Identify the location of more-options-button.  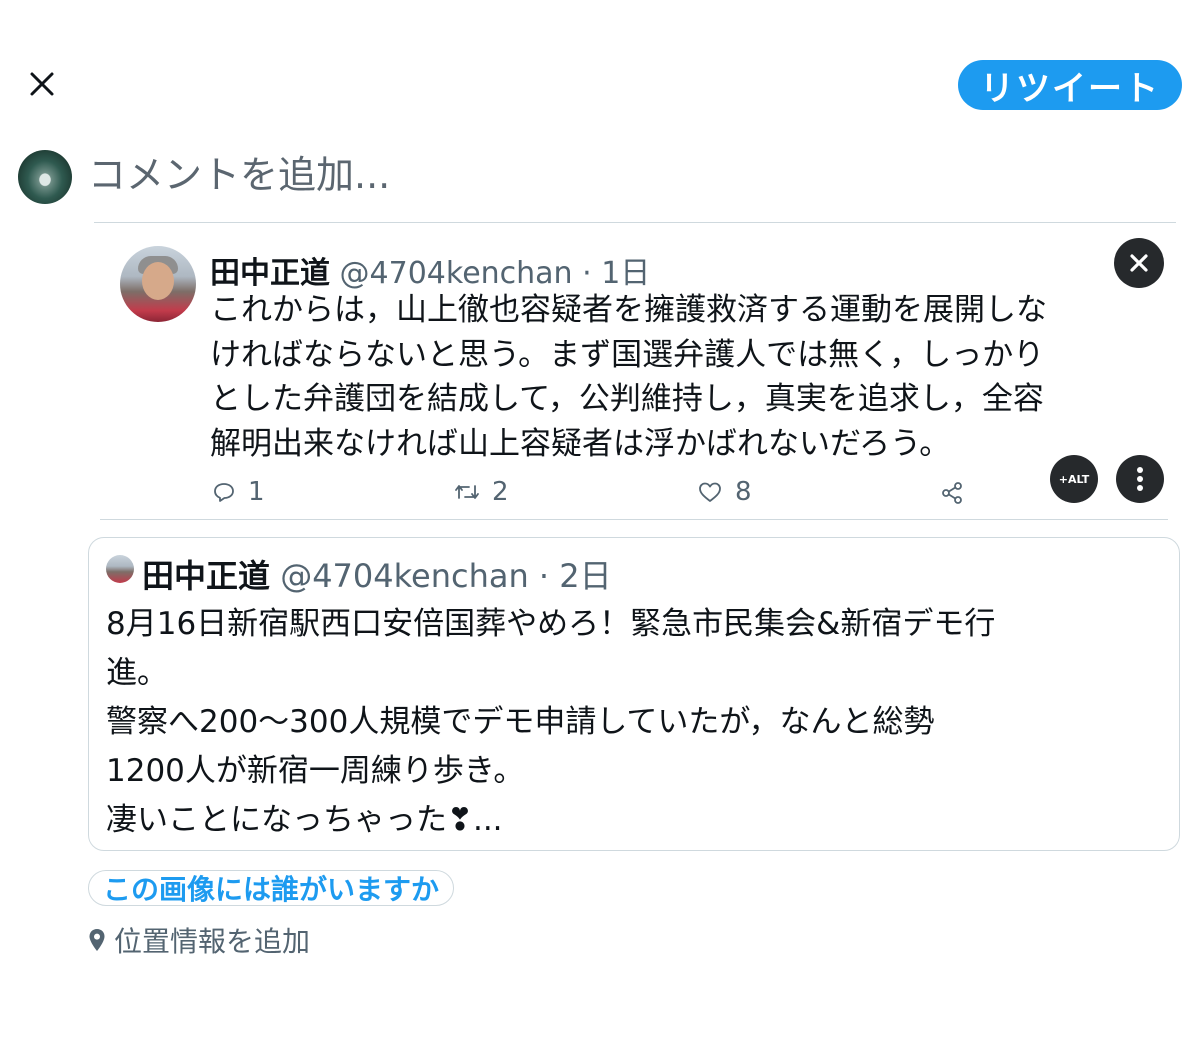
(1140, 479).